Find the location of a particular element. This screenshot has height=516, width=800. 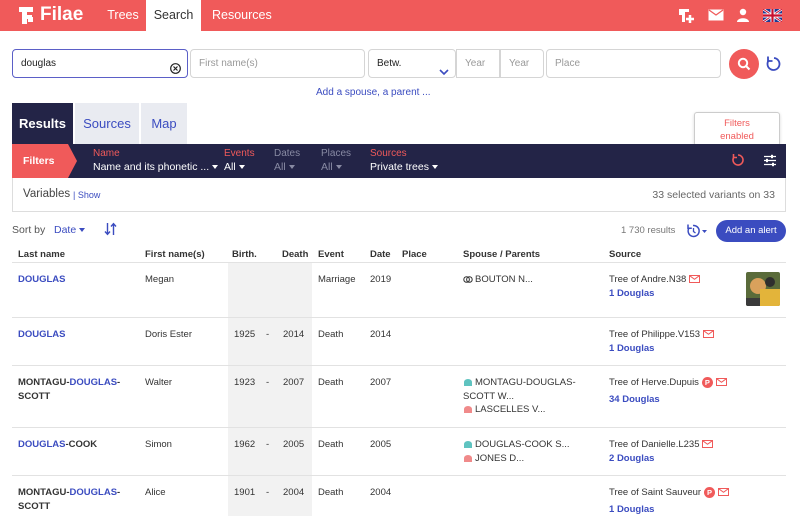

sort-order-icon is located at coordinates (110, 230).